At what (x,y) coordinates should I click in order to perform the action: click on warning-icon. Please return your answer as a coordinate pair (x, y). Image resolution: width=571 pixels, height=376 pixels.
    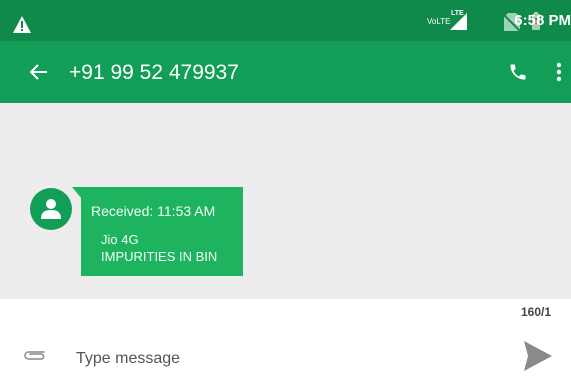
    Looking at the image, I should click on (22, 24).